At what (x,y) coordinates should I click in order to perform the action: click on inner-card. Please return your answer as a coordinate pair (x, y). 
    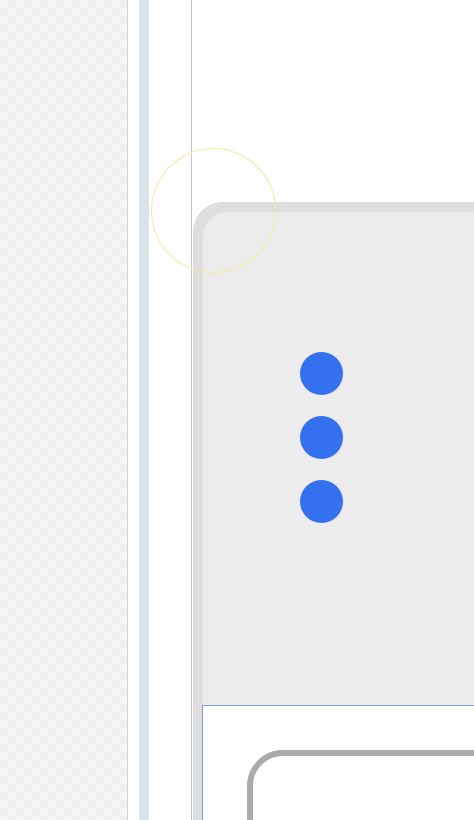
    Looking at the image, I should click on (360, 785).